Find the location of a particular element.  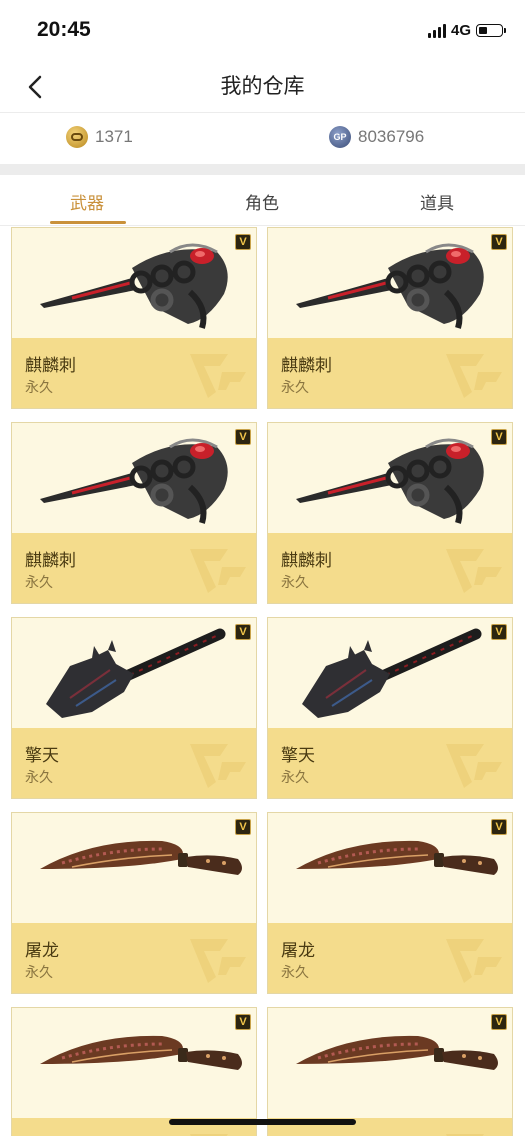

network-label: 4G is located at coordinates (460, 30).